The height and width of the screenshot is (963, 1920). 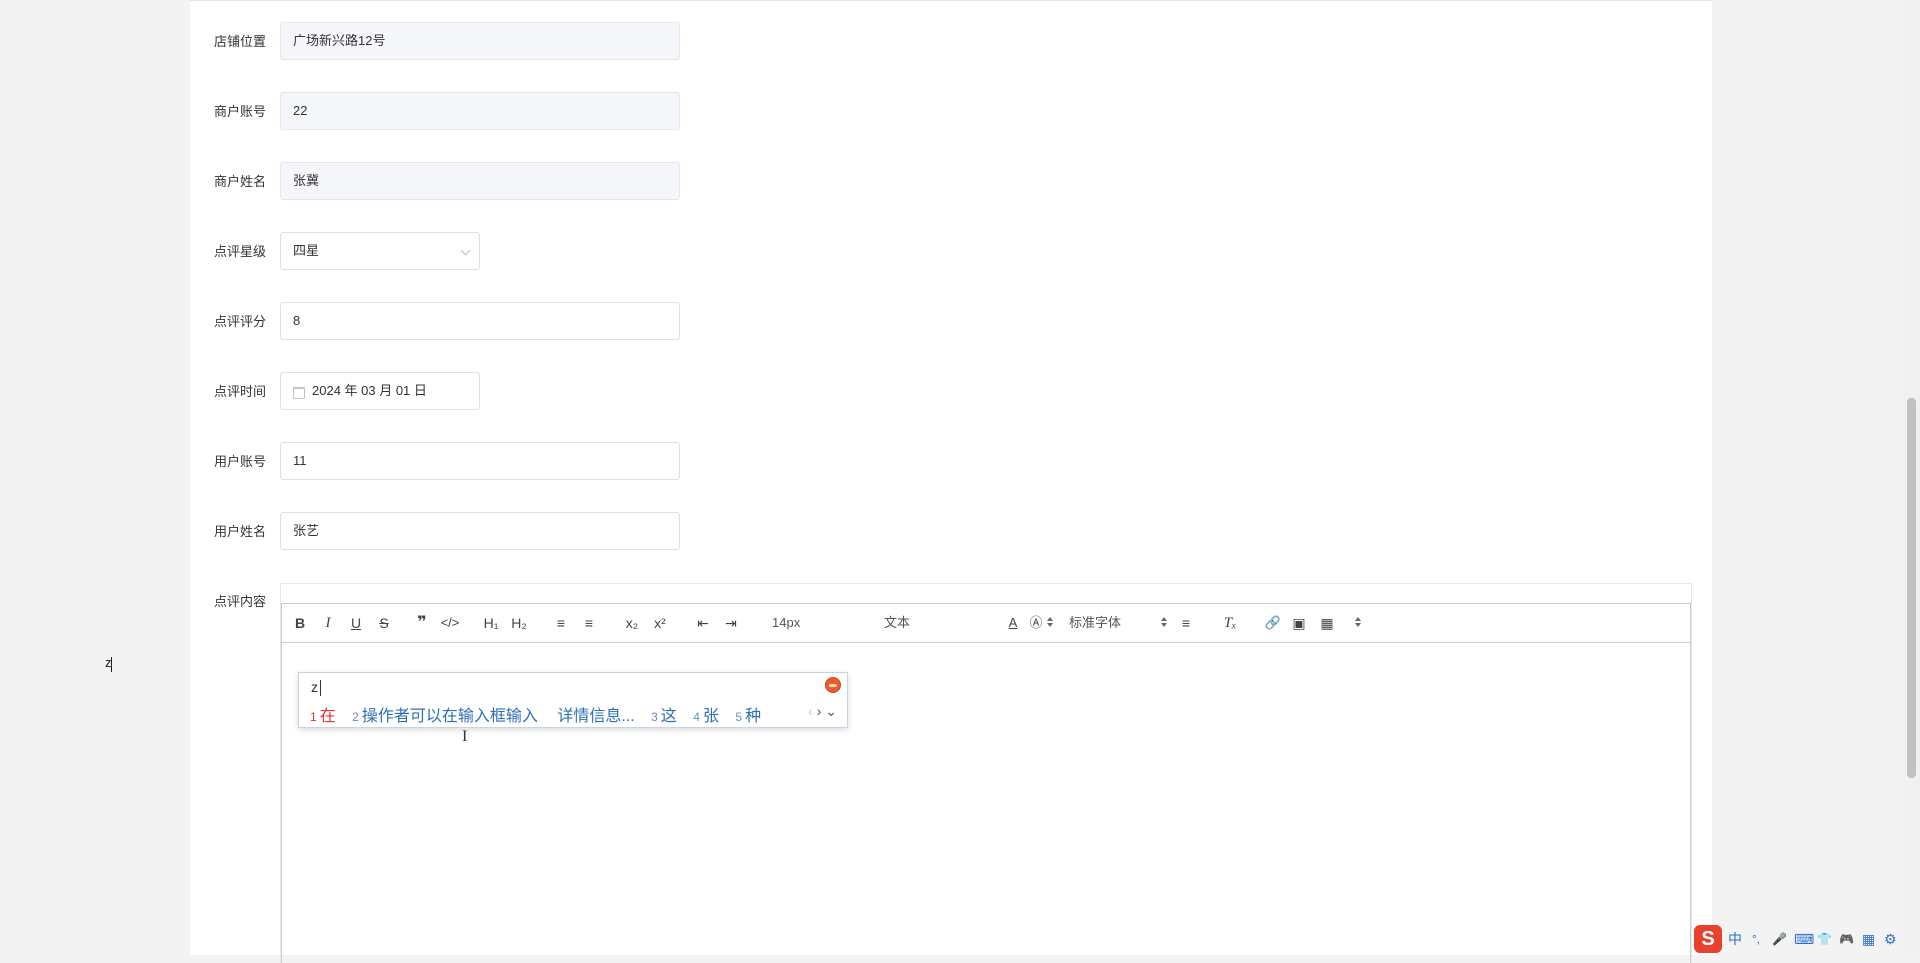 What do you see at coordinates (356, 623) in the screenshot?
I see `underline-button: U` at bounding box center [356, 623].